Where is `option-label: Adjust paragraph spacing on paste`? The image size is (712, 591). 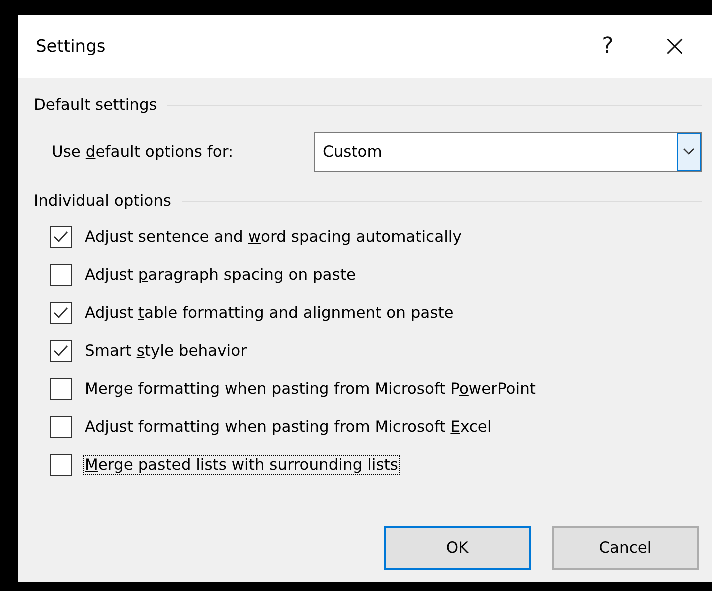
option-label: Adjust paragraph spacing on paste is located at coordinates (220, 275).